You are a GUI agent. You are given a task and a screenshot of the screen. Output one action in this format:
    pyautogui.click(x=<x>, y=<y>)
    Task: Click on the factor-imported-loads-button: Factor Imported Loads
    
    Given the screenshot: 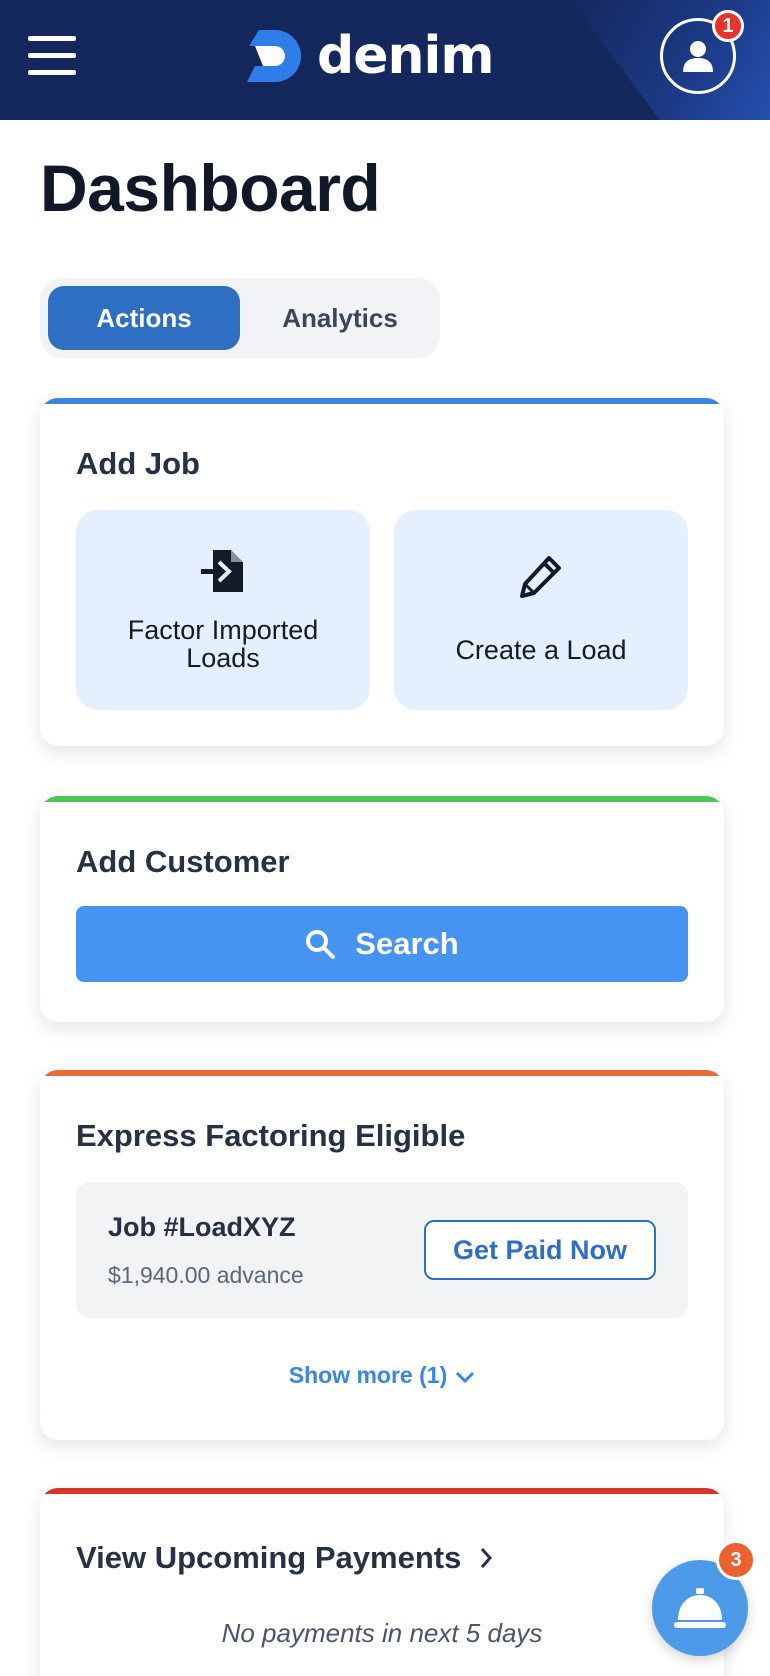 What is the action you would take?
    pyautogui.click(x=223, y=610)
    